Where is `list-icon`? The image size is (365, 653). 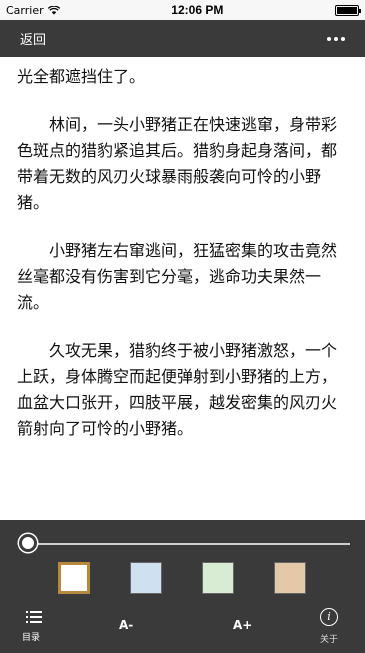
list-icon is located at coordinates (34, 617).